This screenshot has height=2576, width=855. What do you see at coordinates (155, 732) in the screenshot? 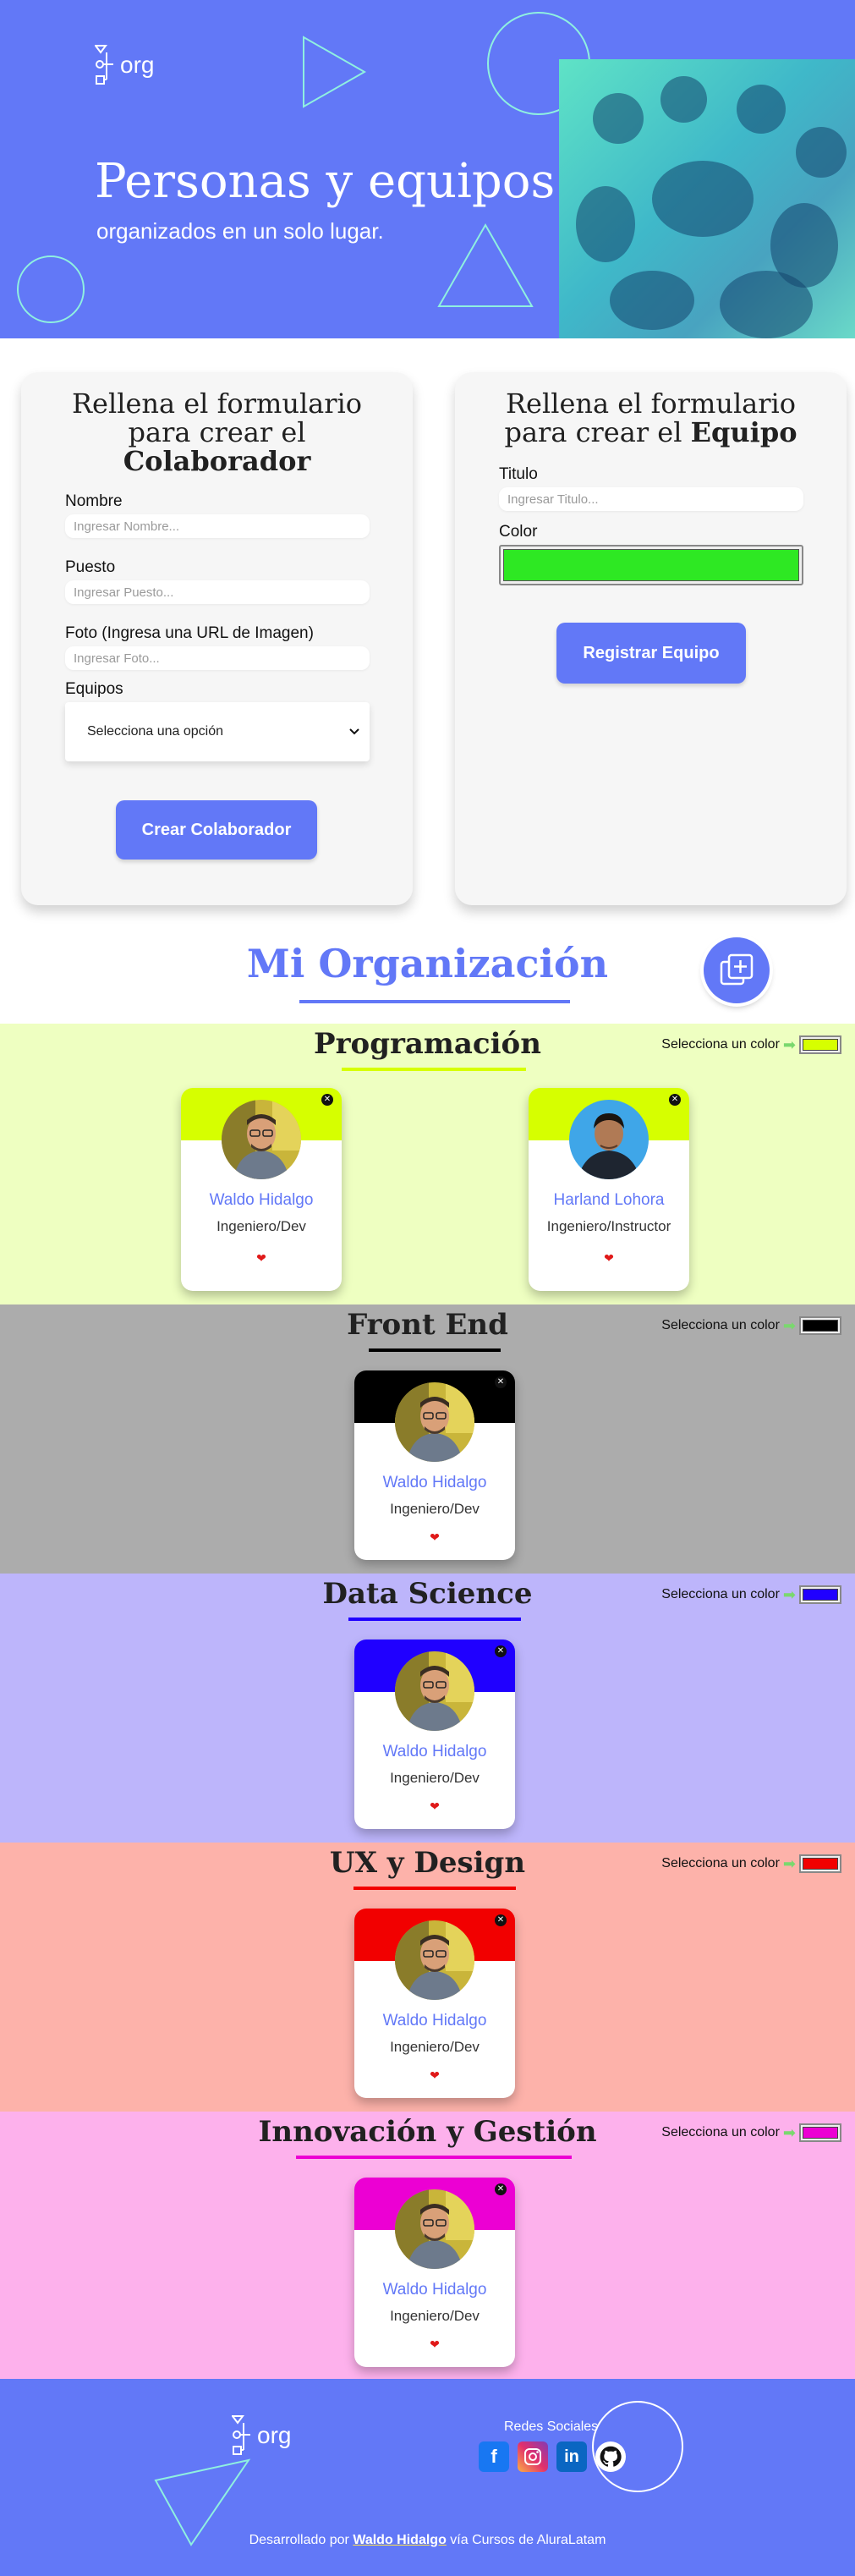
I see `team-select-value: Selecciona una opción` at bounding box center [155, 732].